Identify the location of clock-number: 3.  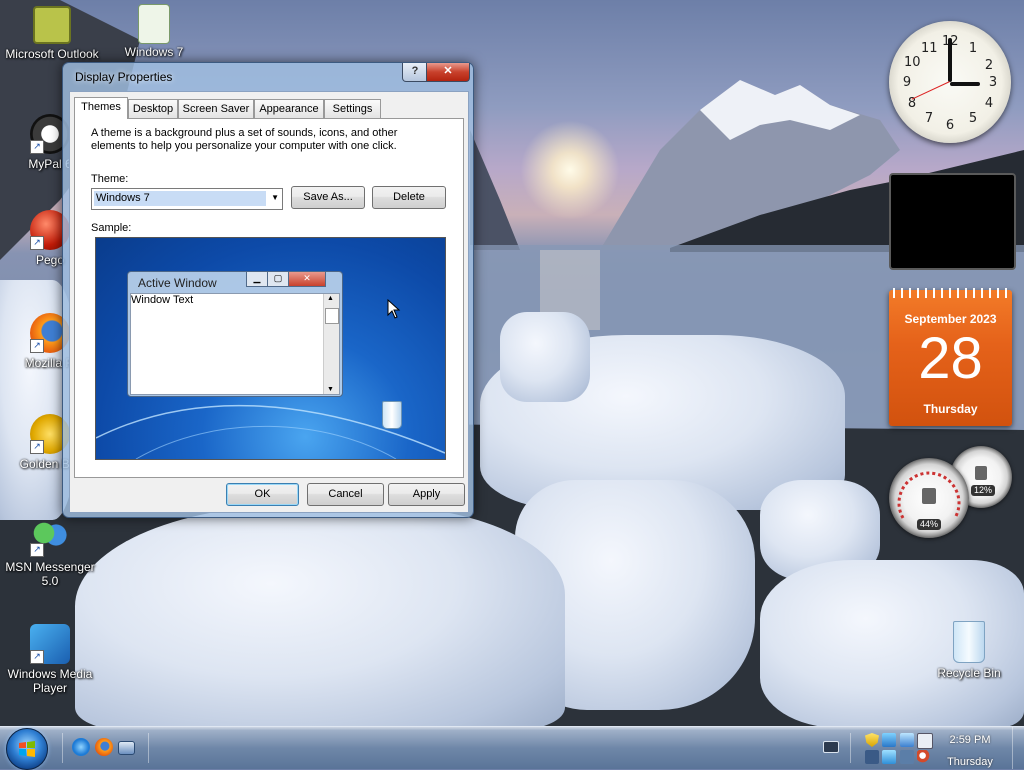
(993, 82).